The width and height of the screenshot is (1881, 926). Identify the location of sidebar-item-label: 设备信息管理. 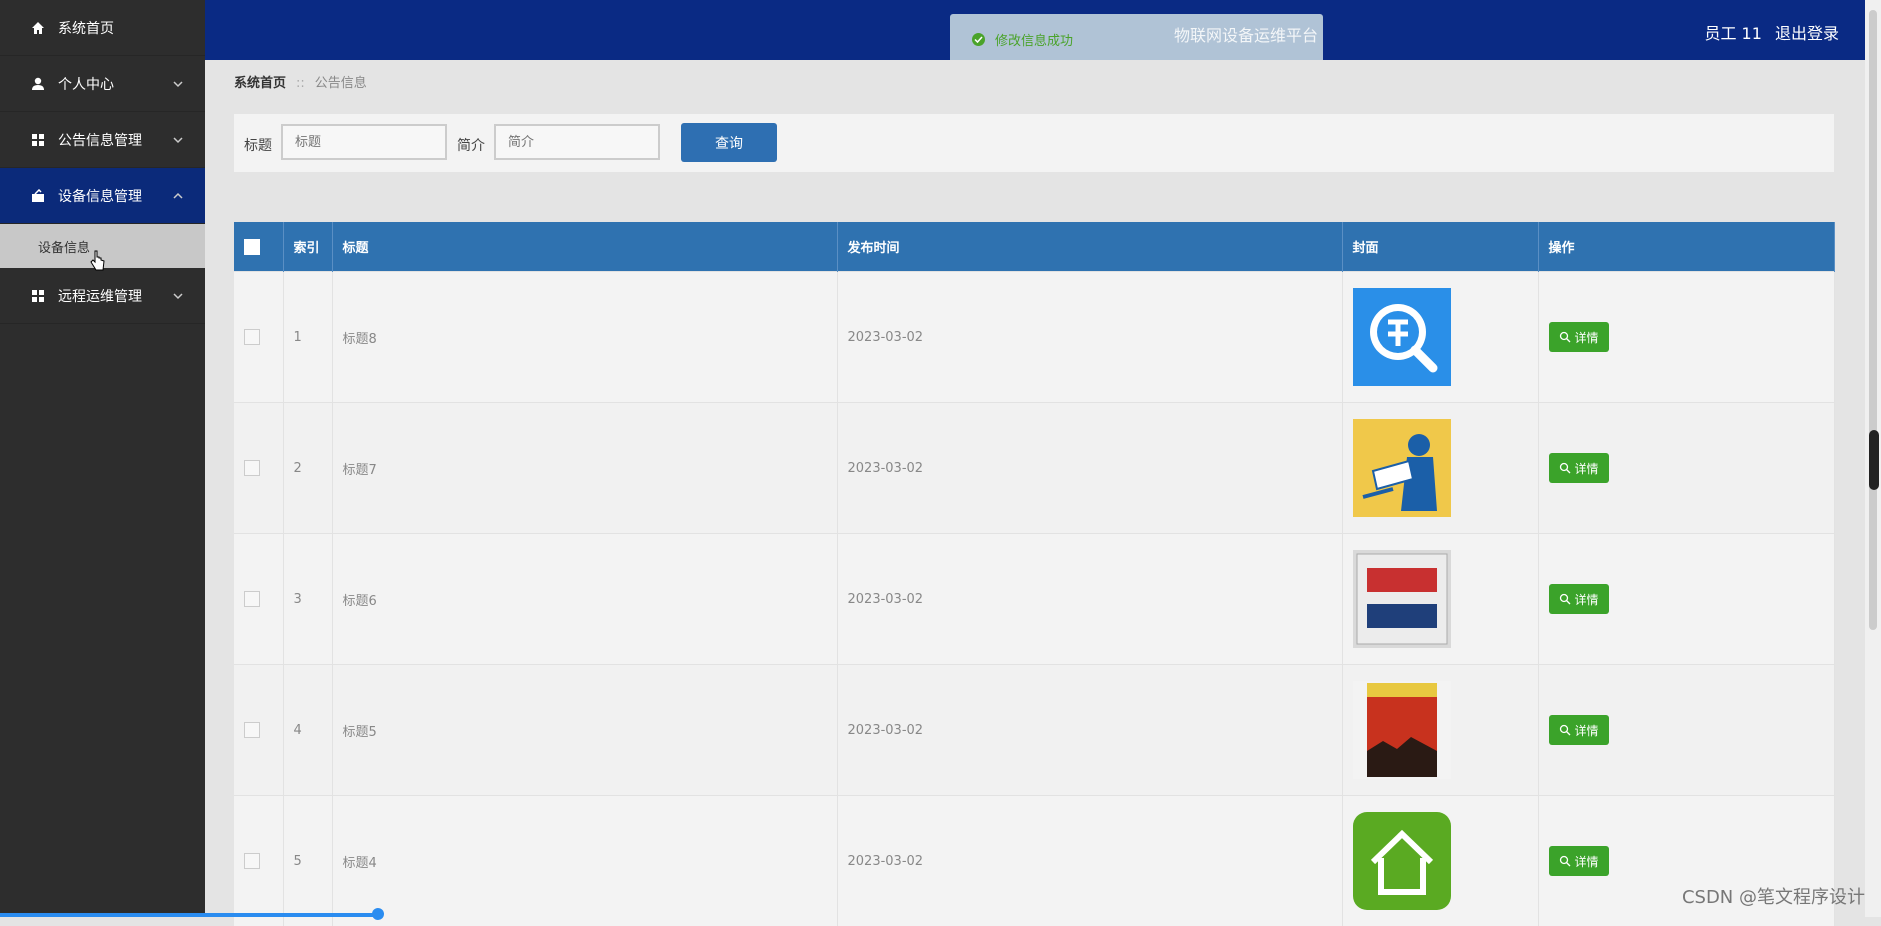
(100, 196).